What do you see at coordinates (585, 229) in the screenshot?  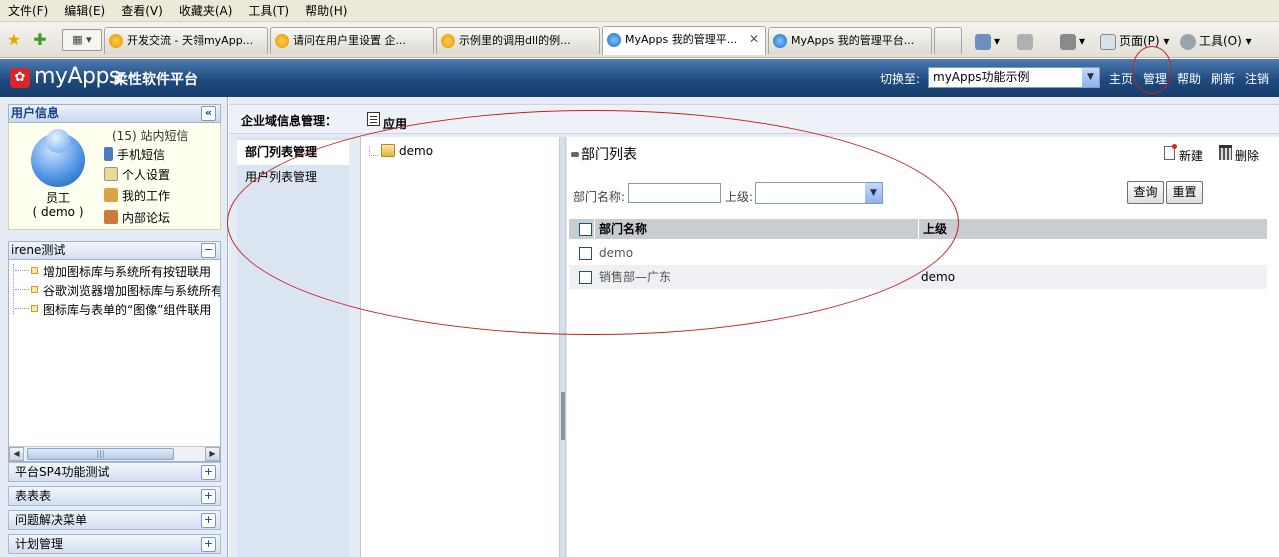 I see `select-all-checkbox` at bounding box center [585, 229].